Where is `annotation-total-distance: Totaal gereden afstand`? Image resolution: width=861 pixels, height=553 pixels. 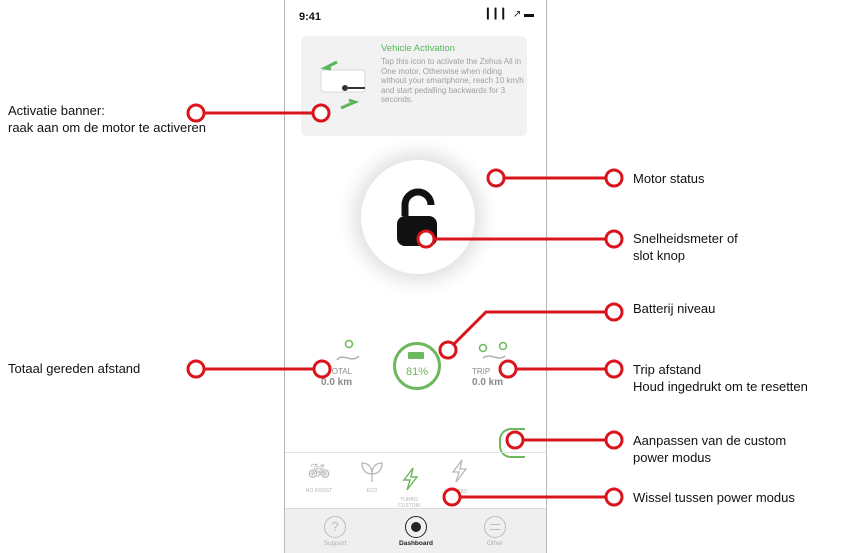 annotation-total-distance: Totaal gereden afstand is located at coordinates (74, 368).